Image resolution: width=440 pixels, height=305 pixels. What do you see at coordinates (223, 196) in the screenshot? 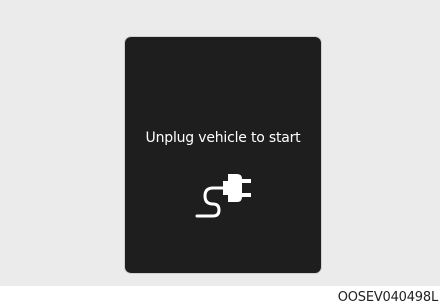
I see `unplug-connector-icon` at bounding box center [223, 196].